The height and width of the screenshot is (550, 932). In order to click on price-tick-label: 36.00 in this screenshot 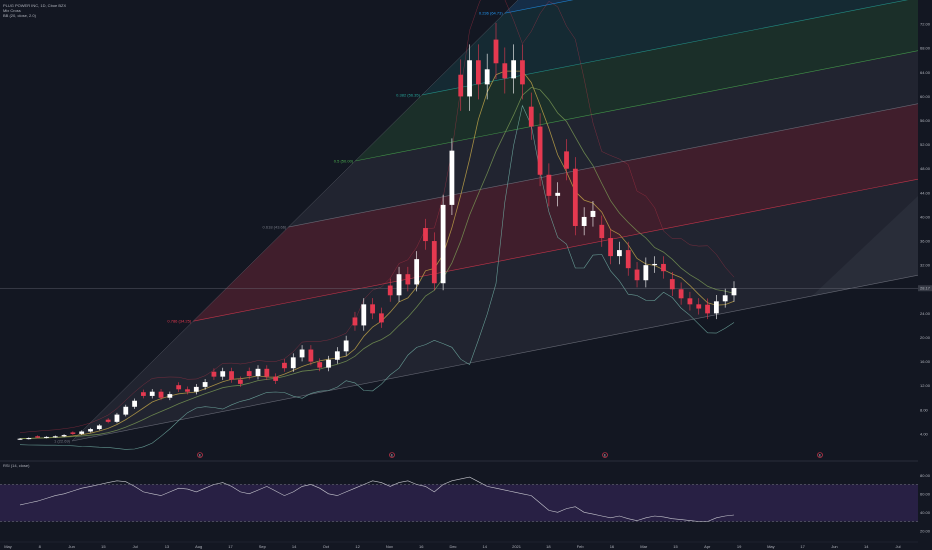, I will do `click(925, 241)`.